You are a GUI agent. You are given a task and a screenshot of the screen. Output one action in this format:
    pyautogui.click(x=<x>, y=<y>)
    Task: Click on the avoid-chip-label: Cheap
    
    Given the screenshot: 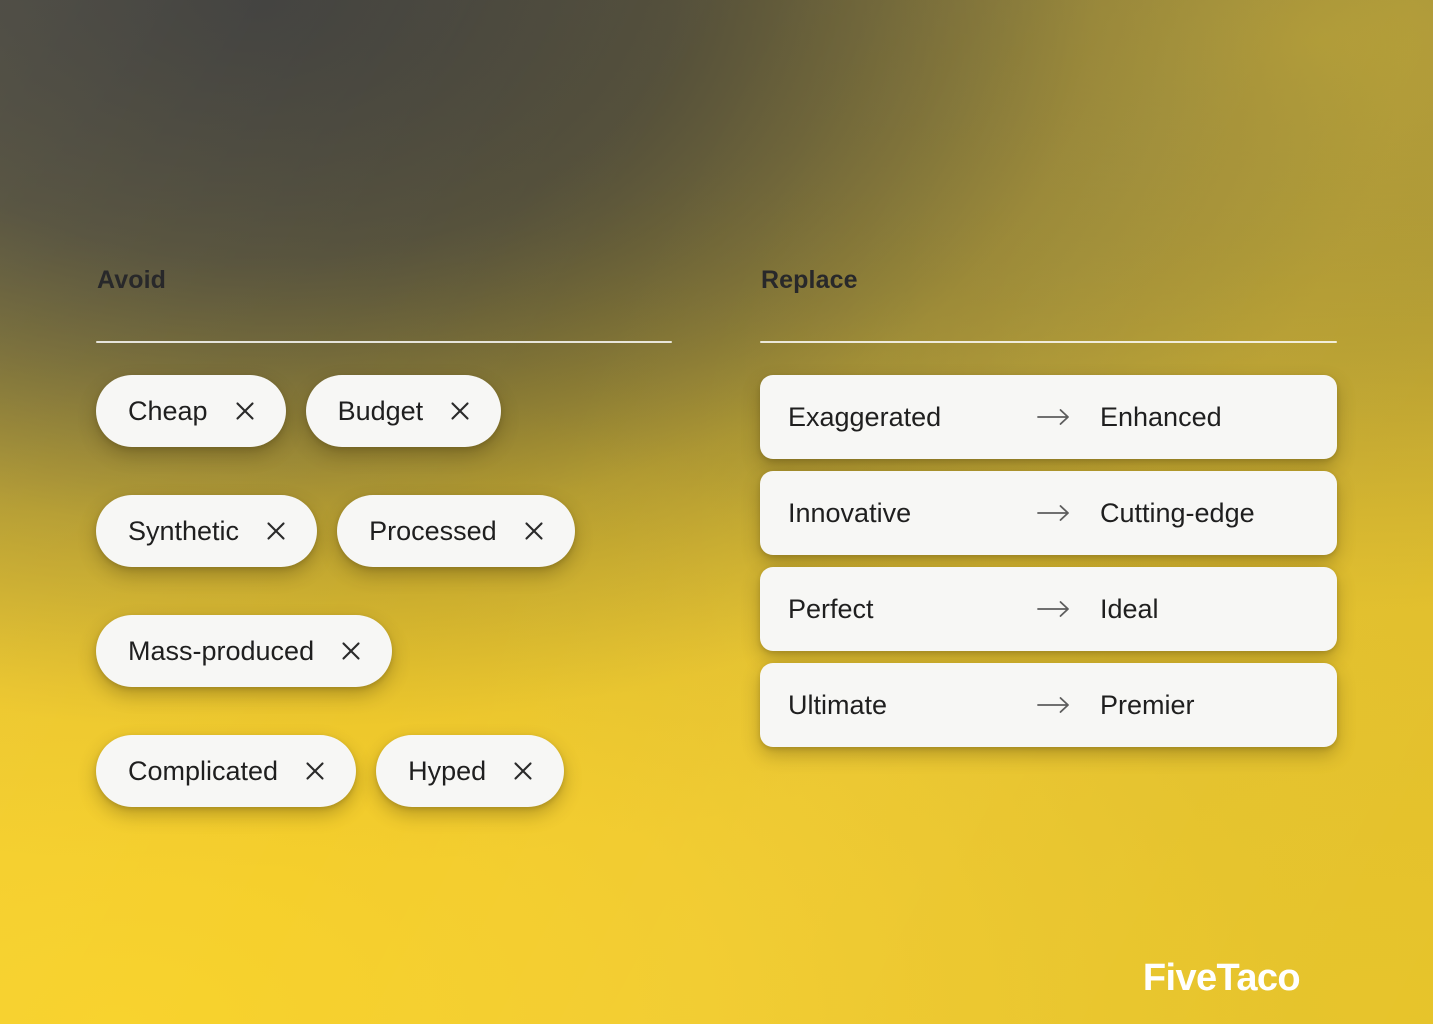 What is the action you would take?
    pyautogui.click(x=168, y=410)
    